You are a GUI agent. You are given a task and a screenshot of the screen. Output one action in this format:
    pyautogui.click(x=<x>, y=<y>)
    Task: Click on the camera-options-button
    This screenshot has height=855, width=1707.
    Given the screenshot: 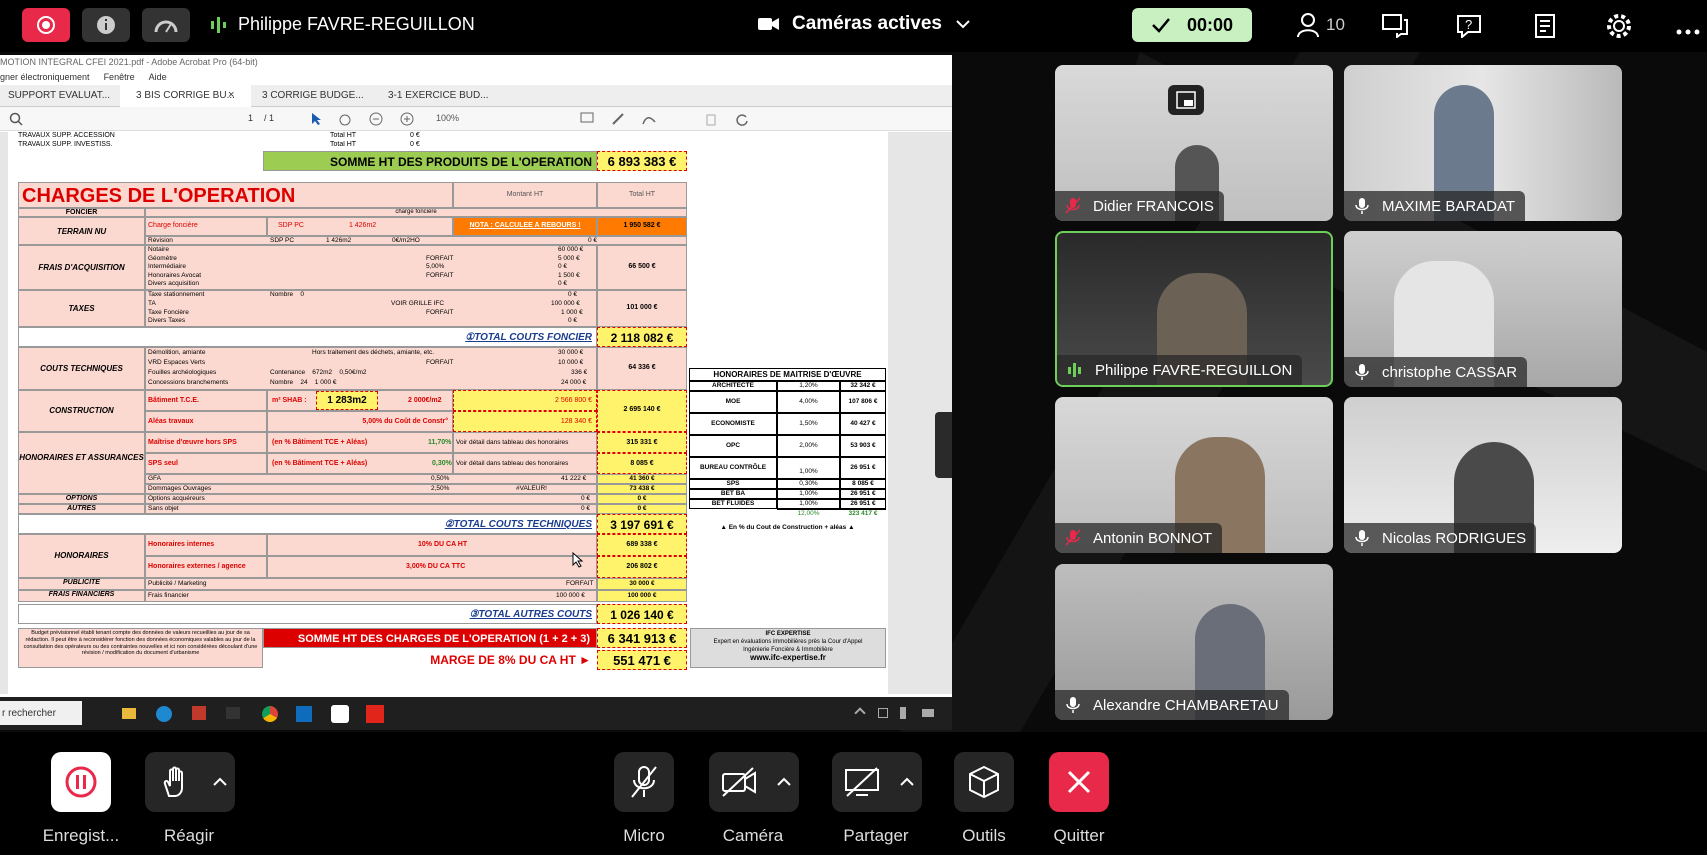 What is the action you would take?
    pyautogui.click(x=784, y=782)
    